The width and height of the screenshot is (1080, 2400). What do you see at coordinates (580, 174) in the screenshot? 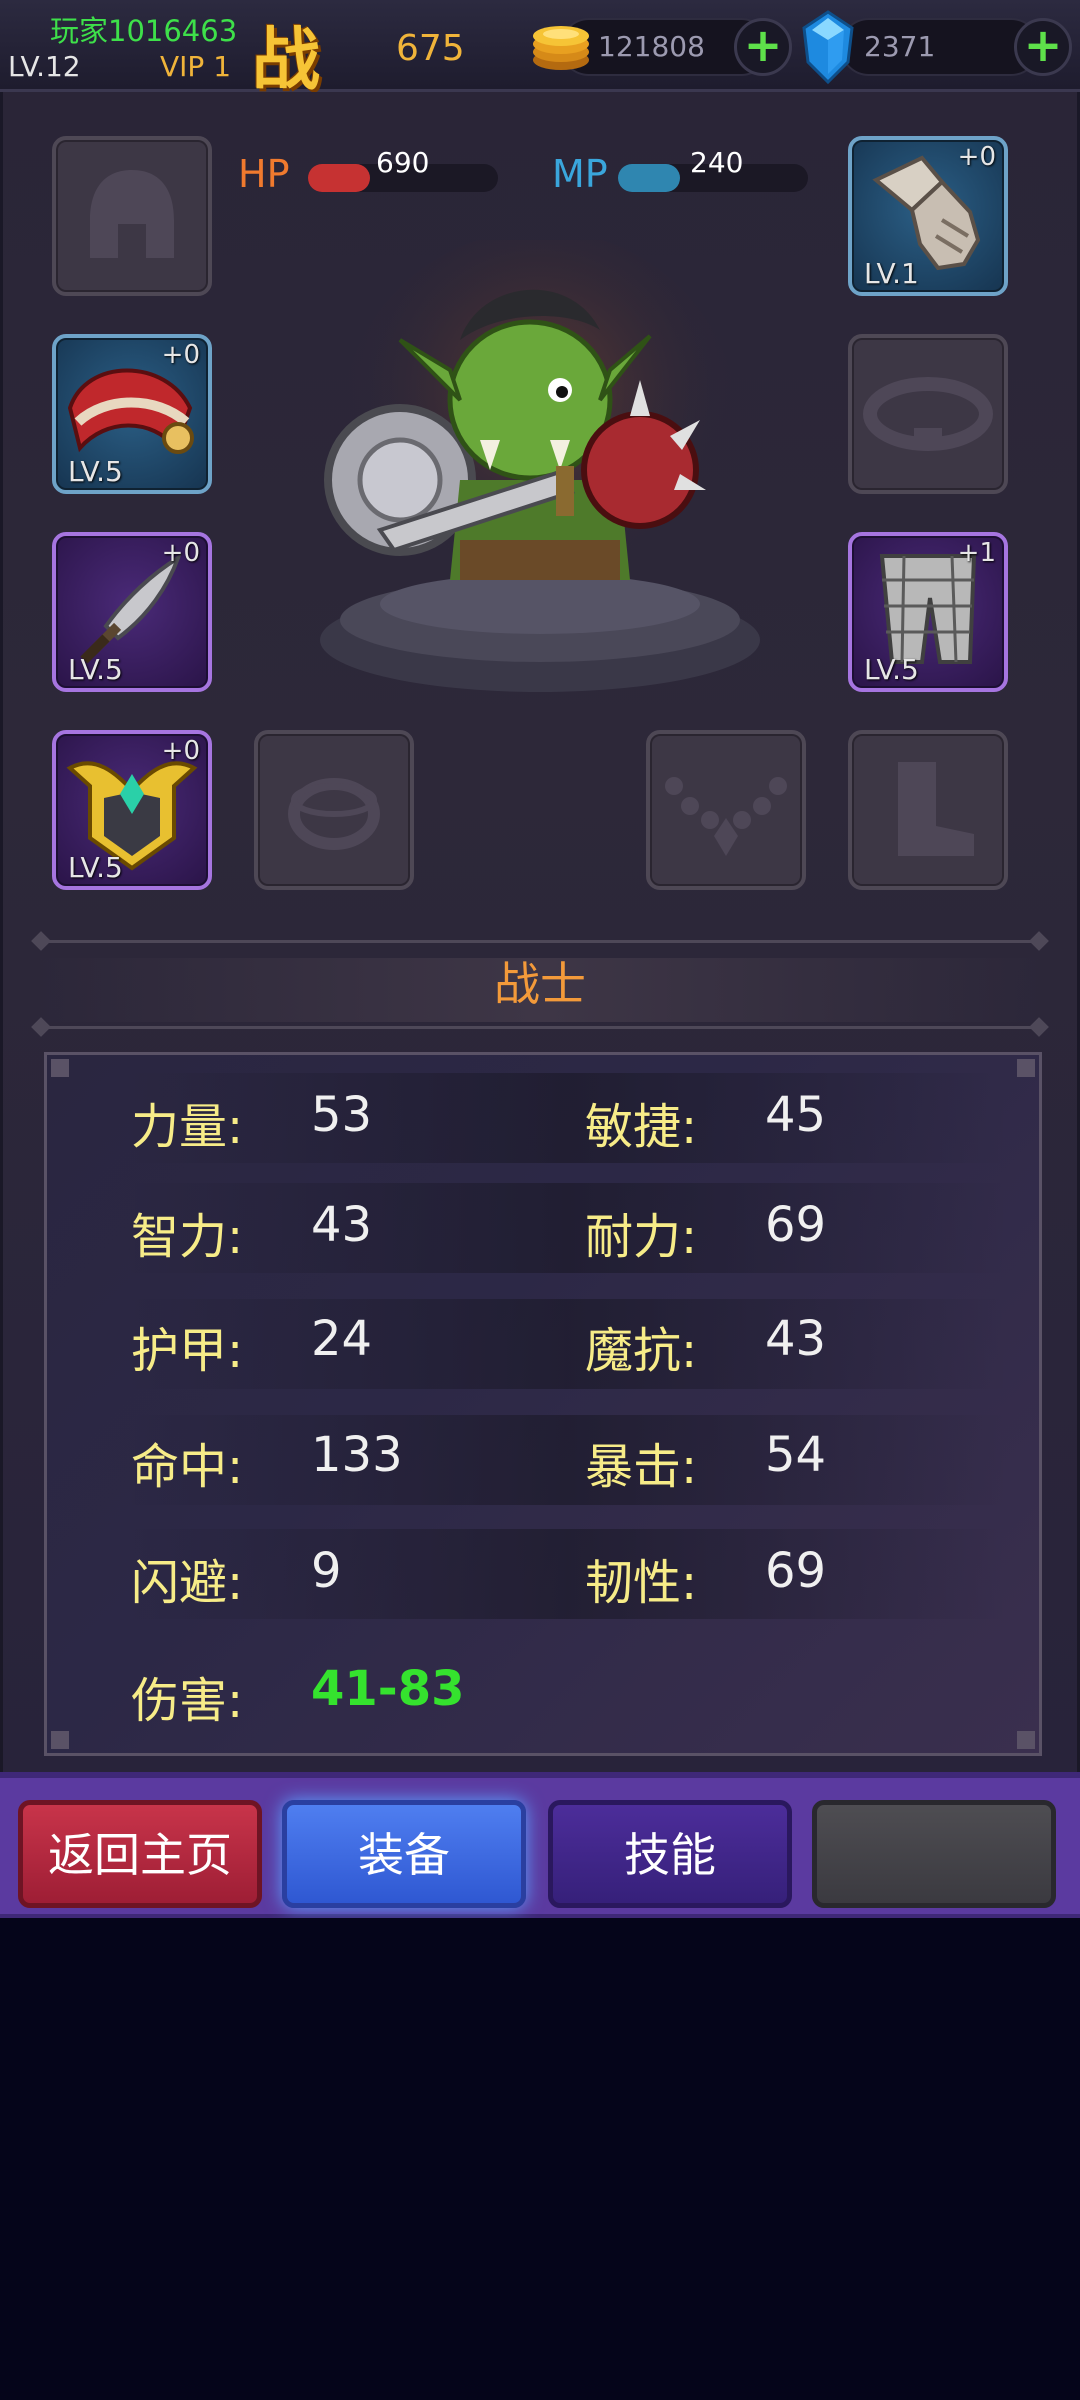
I see `mp-label: MP` at bounding box center [580, 174].